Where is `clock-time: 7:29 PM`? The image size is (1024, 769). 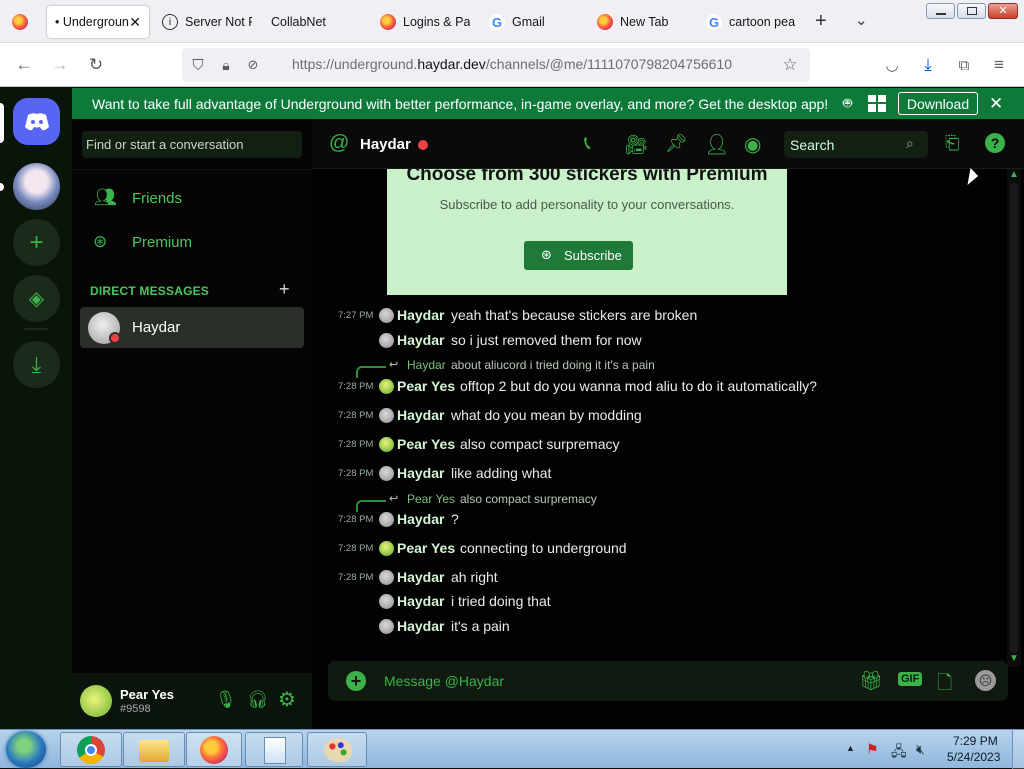 clock-time: 7:29 PM is located at coordinates (975, 741).